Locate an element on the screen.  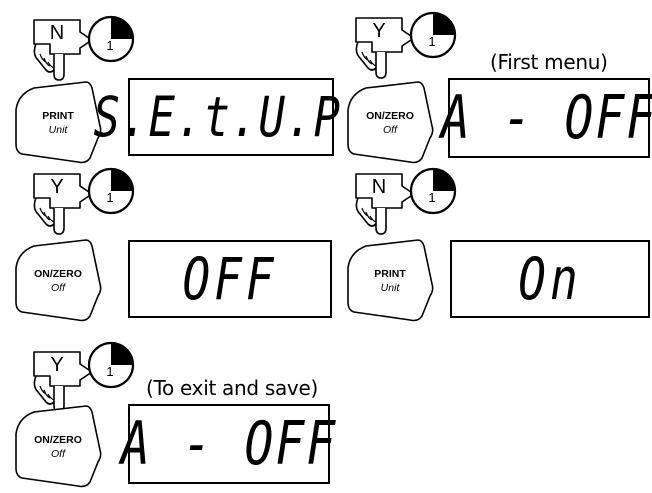
display-text: On is located at coordinates (550, 279).